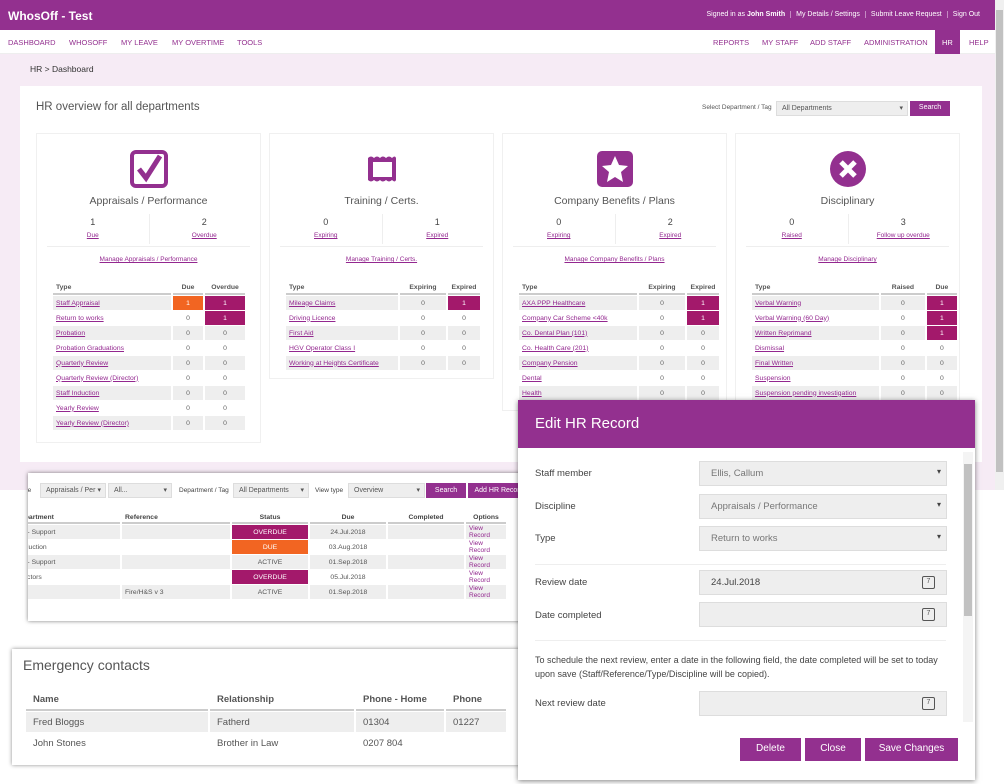  What do you see at coordinates (833, 749) in the screenshot?
I see `close-button: Close` at bounding box center [833, 749].